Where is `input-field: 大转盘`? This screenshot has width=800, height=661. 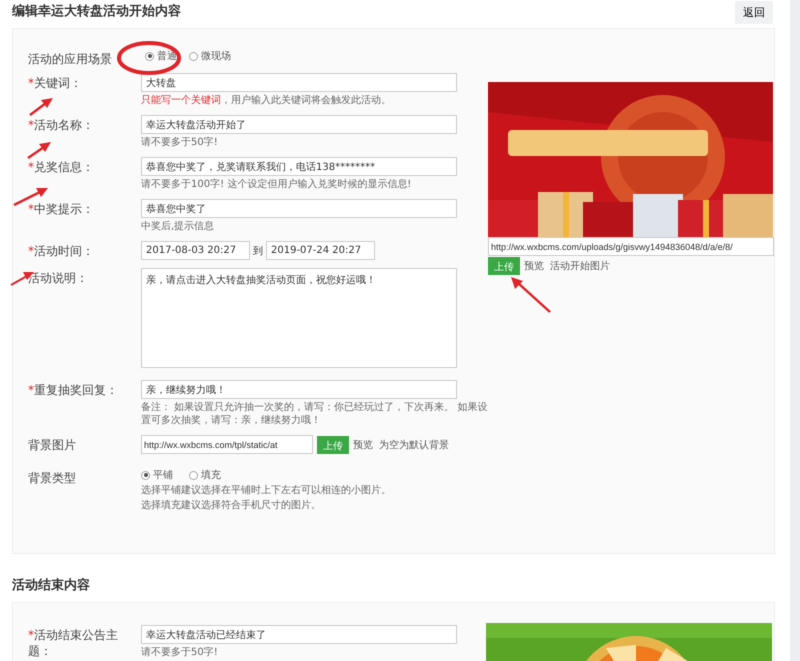
input-field: 大转盘 is located at coordinates (299, 82).